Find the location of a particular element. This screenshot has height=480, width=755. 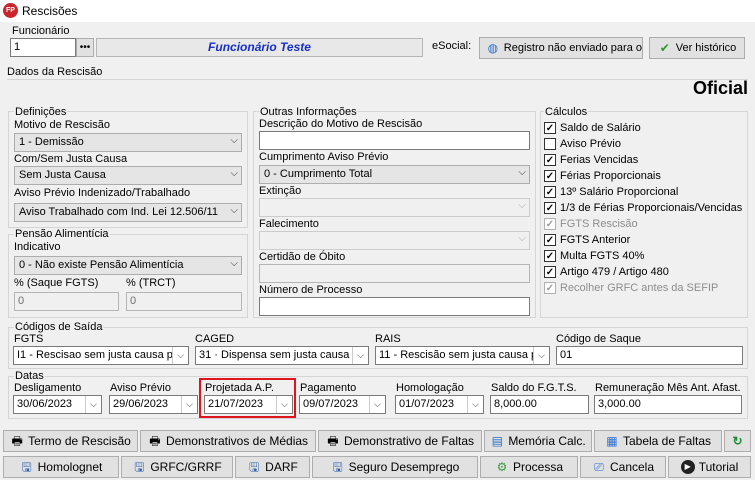

dados-rescisao-label: Dados da Rescisão is located at coordinates (55, 72).